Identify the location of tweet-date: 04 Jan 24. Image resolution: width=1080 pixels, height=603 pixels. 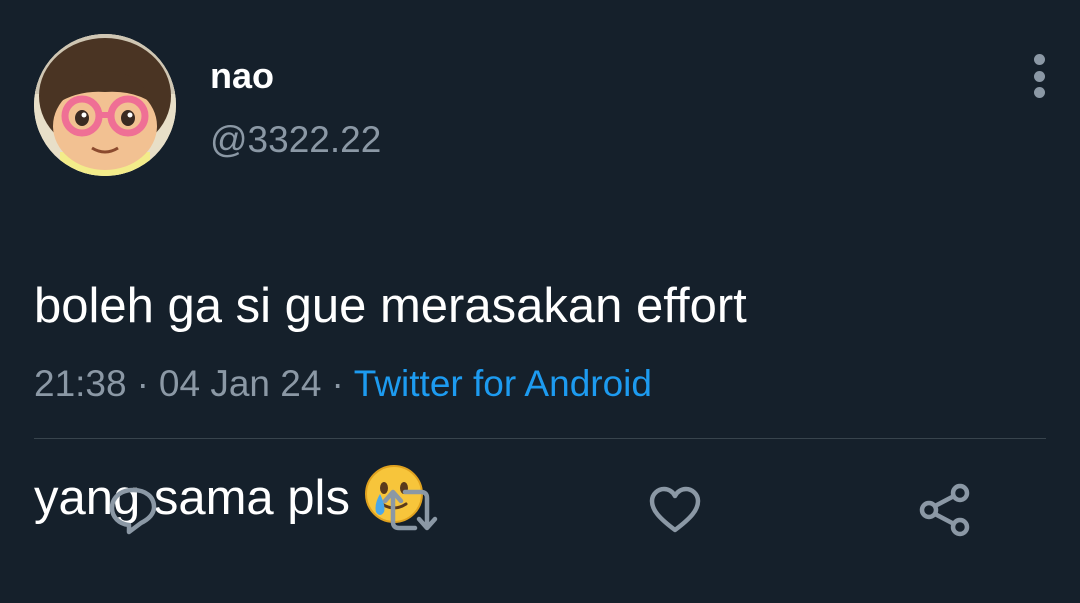
(240, 383).